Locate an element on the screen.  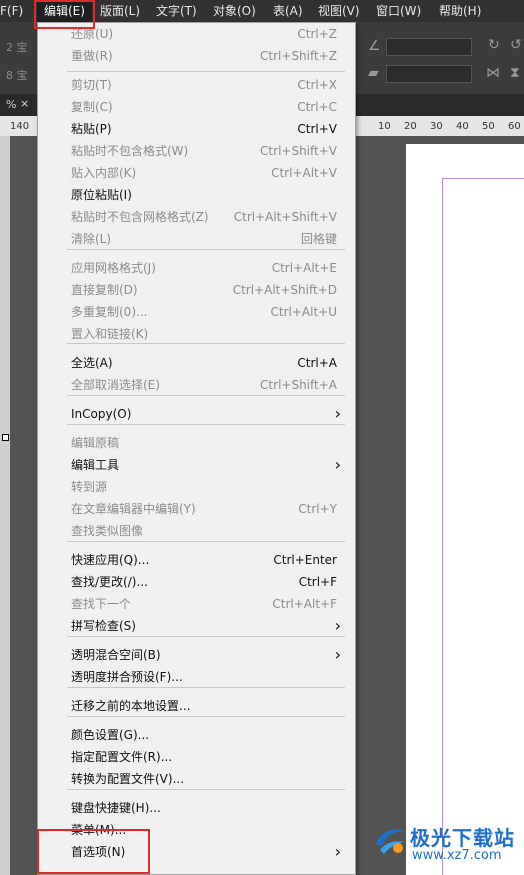
menu-item: InCopy(O) › is located at coordinates (206, 414).